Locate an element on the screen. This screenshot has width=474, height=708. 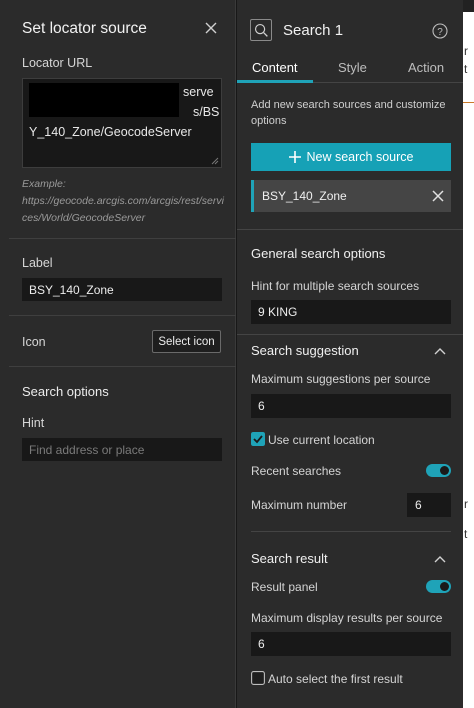
new-search-source-button: New search source is located at coordinates (351, 157).